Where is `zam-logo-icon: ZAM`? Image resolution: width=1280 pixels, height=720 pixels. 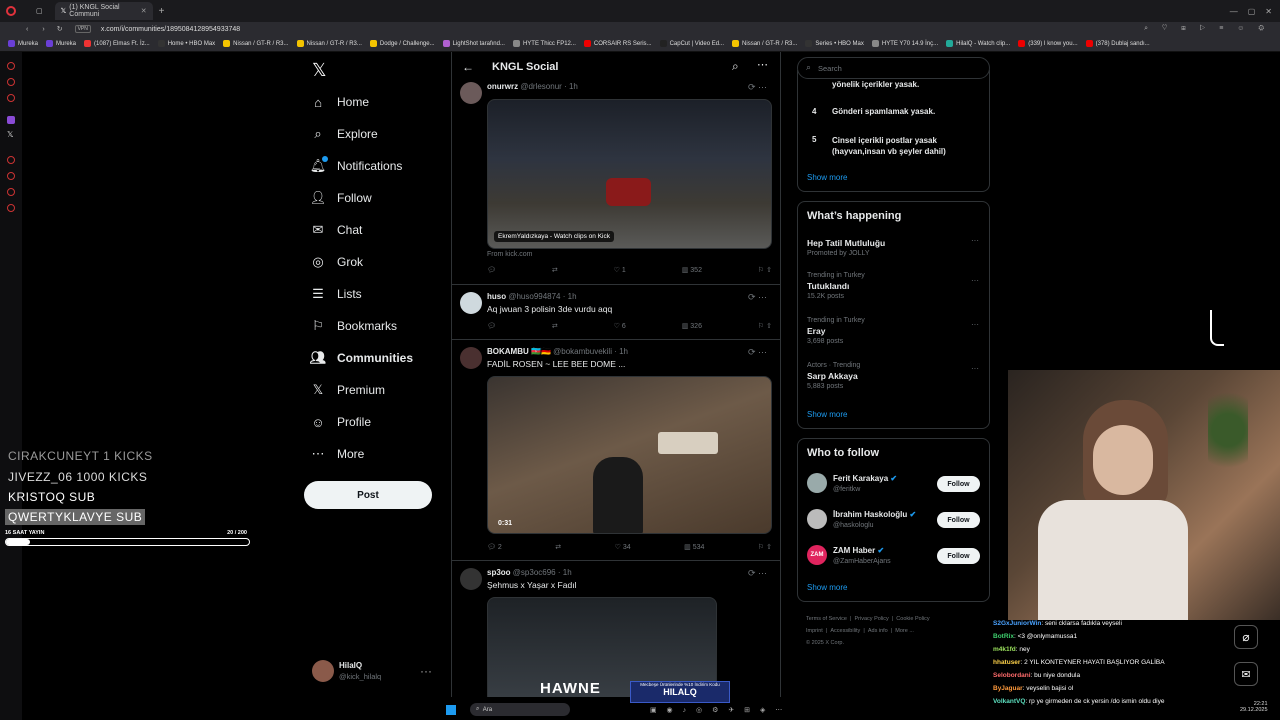
zam-logo-icon: ZAM is located at coordinates (817, 555).